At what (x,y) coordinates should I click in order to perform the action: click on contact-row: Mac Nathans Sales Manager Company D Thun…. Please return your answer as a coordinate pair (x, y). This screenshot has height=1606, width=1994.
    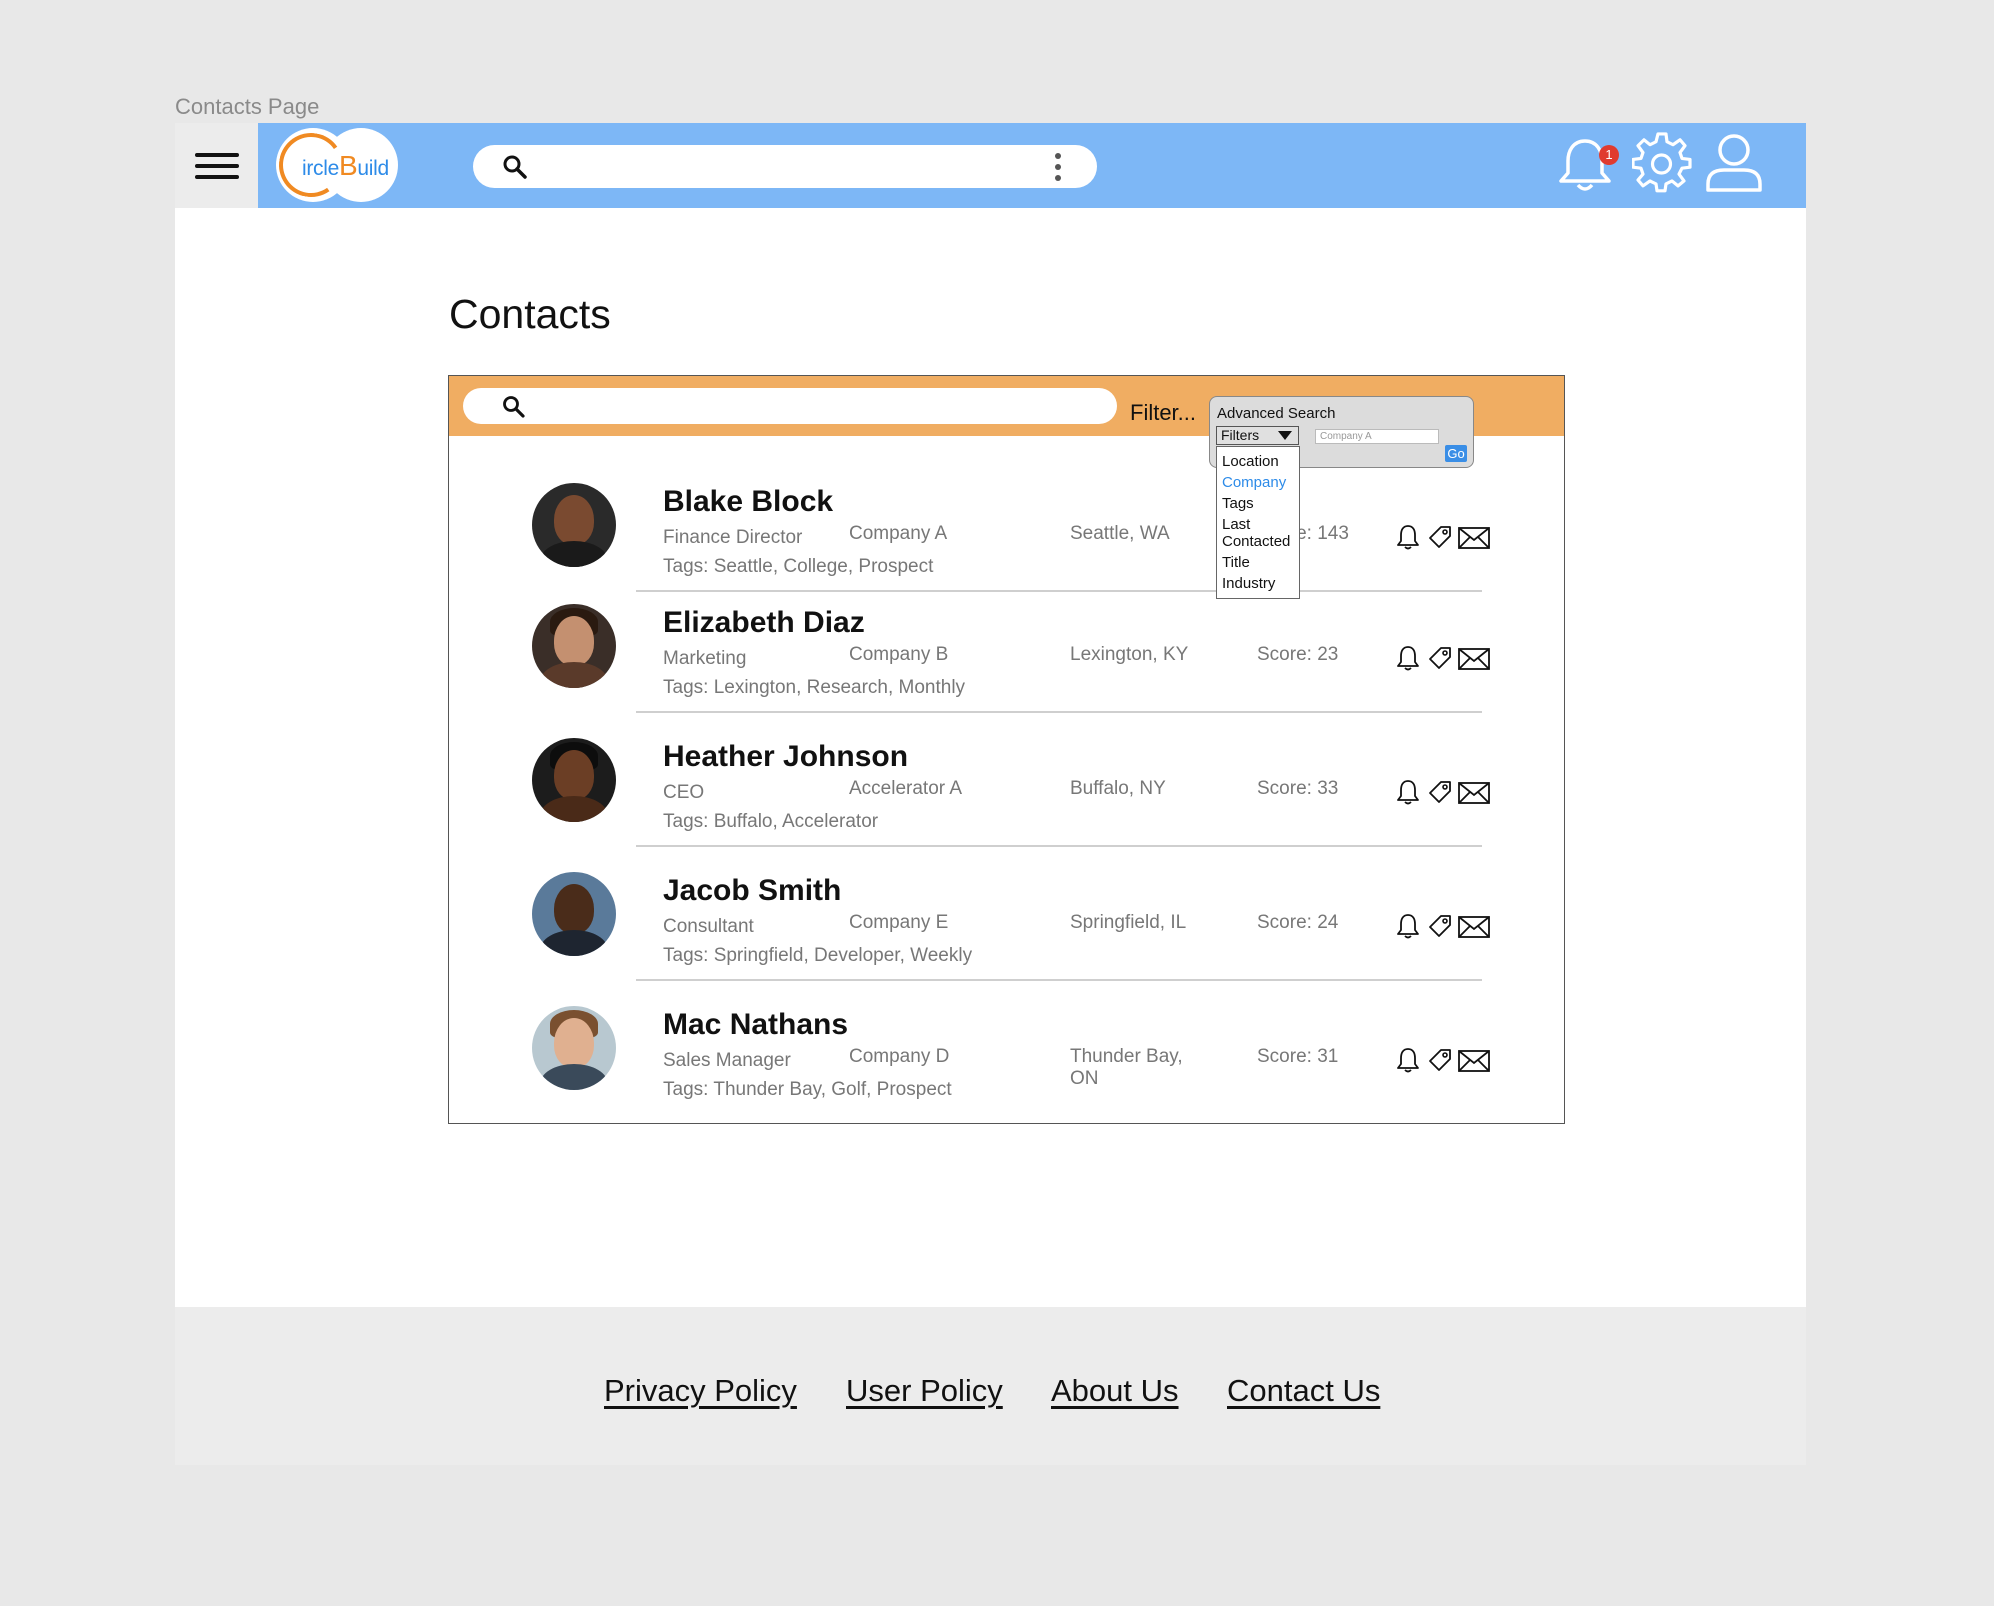
    Looking at the image, I should click on (1006, 1073).